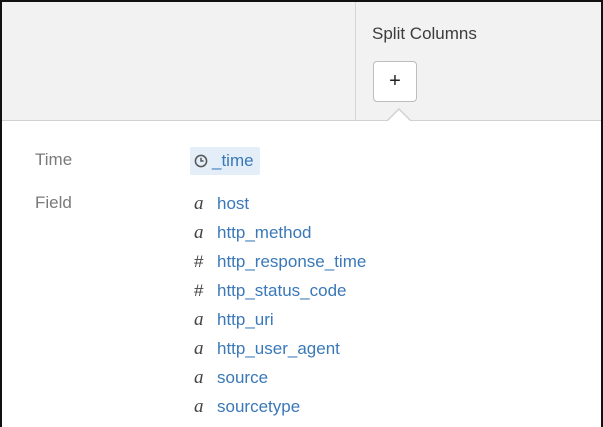  I want to click on time-field-option: _time, so click(225, 161).